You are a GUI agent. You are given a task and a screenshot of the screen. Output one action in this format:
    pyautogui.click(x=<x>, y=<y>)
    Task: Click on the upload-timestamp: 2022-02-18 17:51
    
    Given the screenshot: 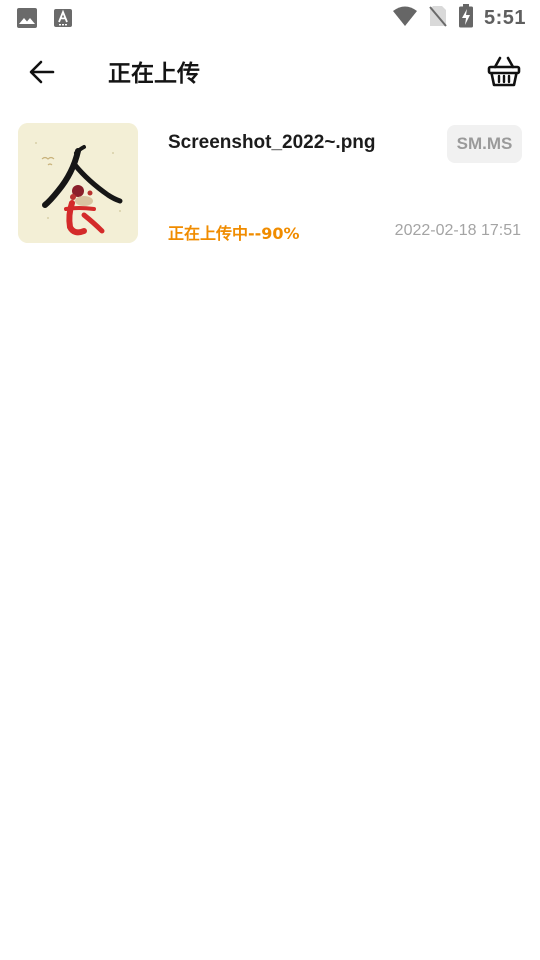 What is the action you would take?
    pyautogui.click(x=457, y=230)
    